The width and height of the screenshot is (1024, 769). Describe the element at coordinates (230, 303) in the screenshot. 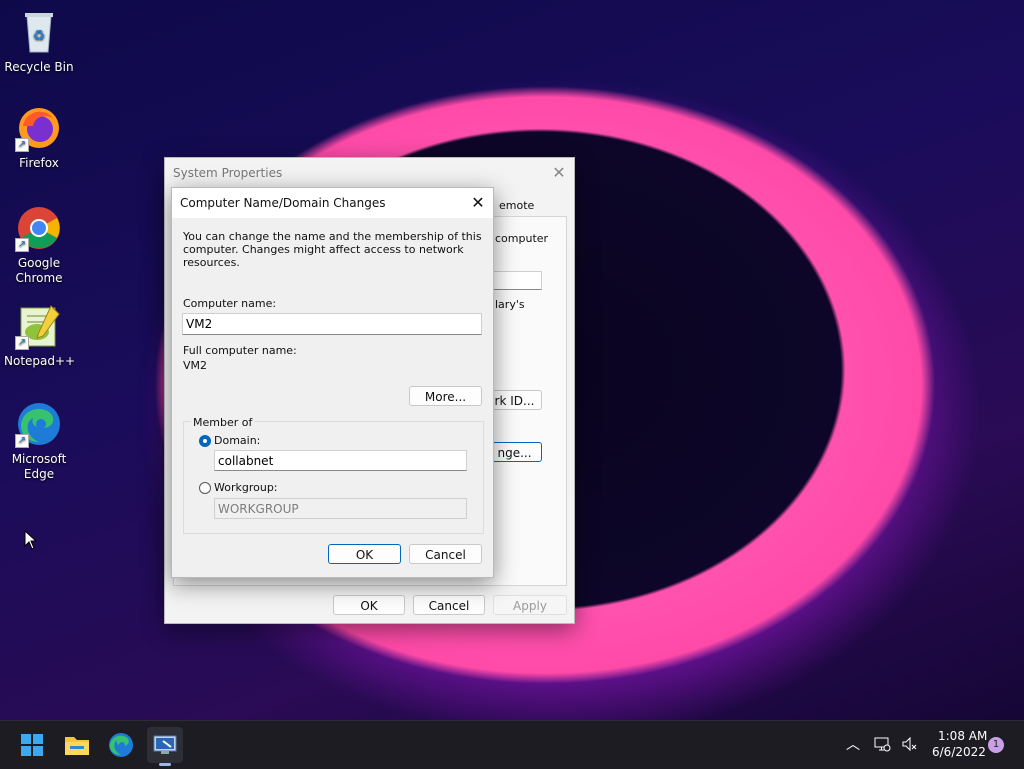

I see `computer-name-label: Computer name:` at that location.